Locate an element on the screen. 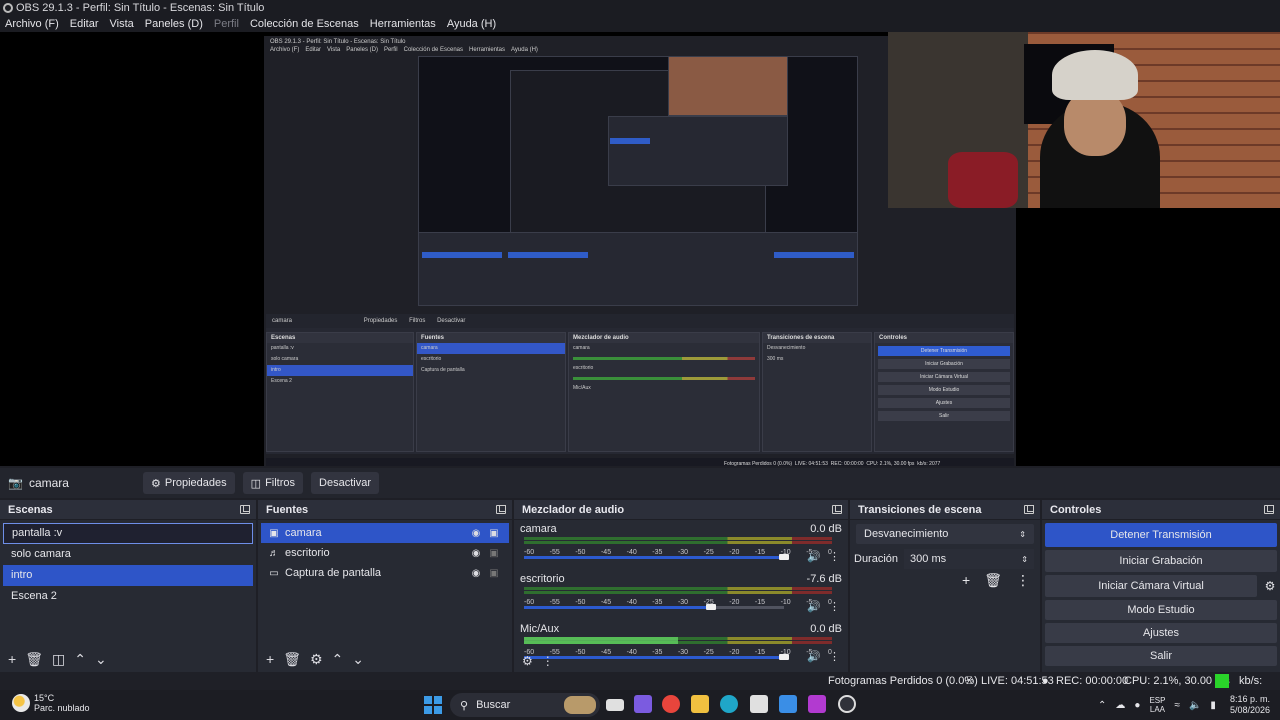  store-icon is located at coordinates (759, 704).